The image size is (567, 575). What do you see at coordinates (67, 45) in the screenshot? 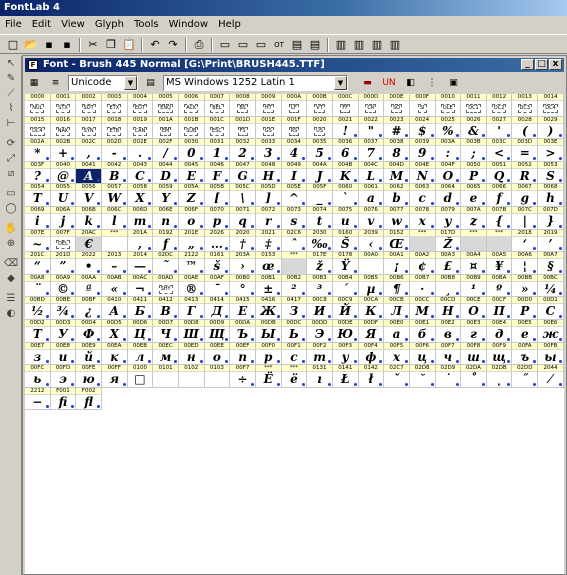
I see `save-all-icon: ▪` at bounding box center [67, 45].